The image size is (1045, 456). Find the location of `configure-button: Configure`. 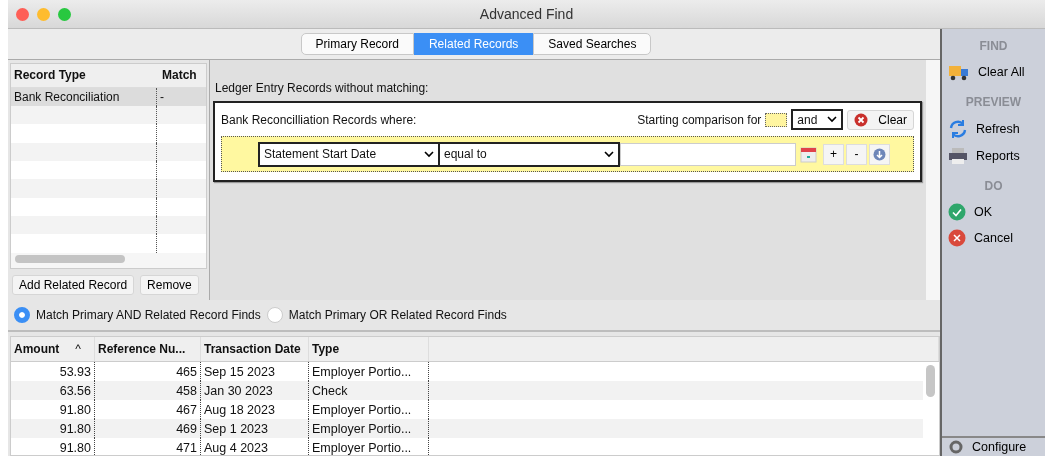

configure-button: Configure is located at coordinates (987, 446).